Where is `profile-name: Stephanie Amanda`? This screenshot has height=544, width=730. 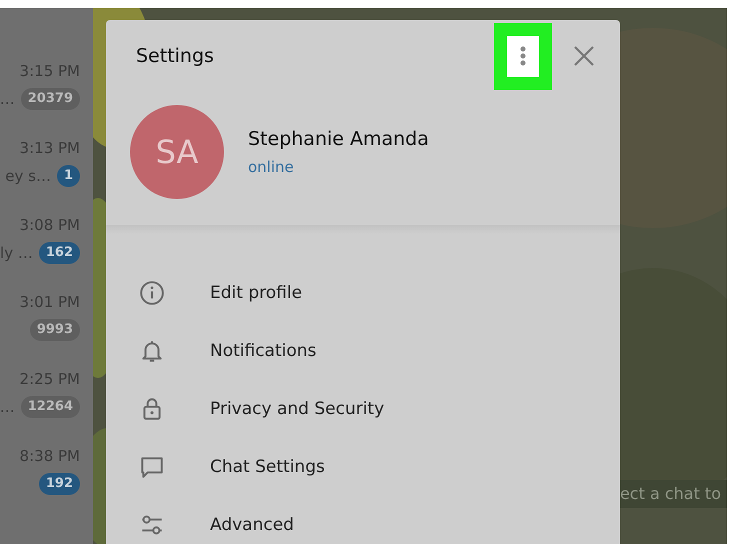
profile-name: Stephanie Amanda is located at coordinates (338, 139).